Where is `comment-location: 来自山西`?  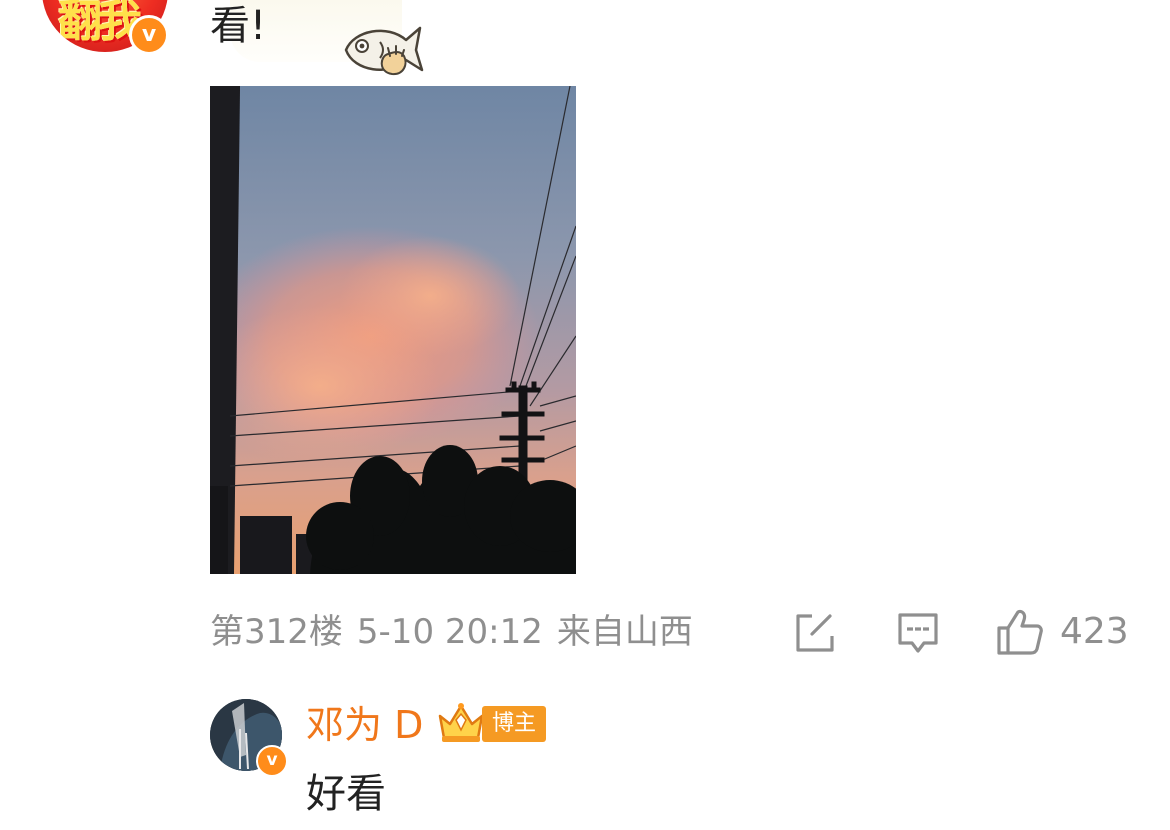 comment-location: 来自山西 is located at coordinates (624, 632).